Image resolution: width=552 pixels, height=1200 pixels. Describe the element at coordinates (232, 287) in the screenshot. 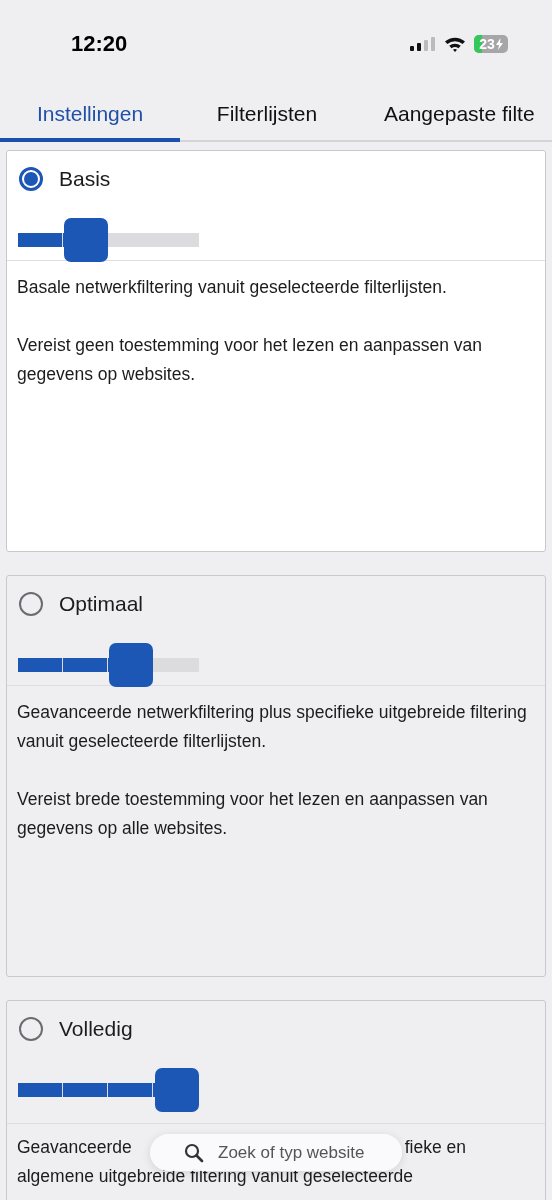

I see `description-text: Basale netwerkfiltering vanuit geselecteerde filterlijsten.` at that location.